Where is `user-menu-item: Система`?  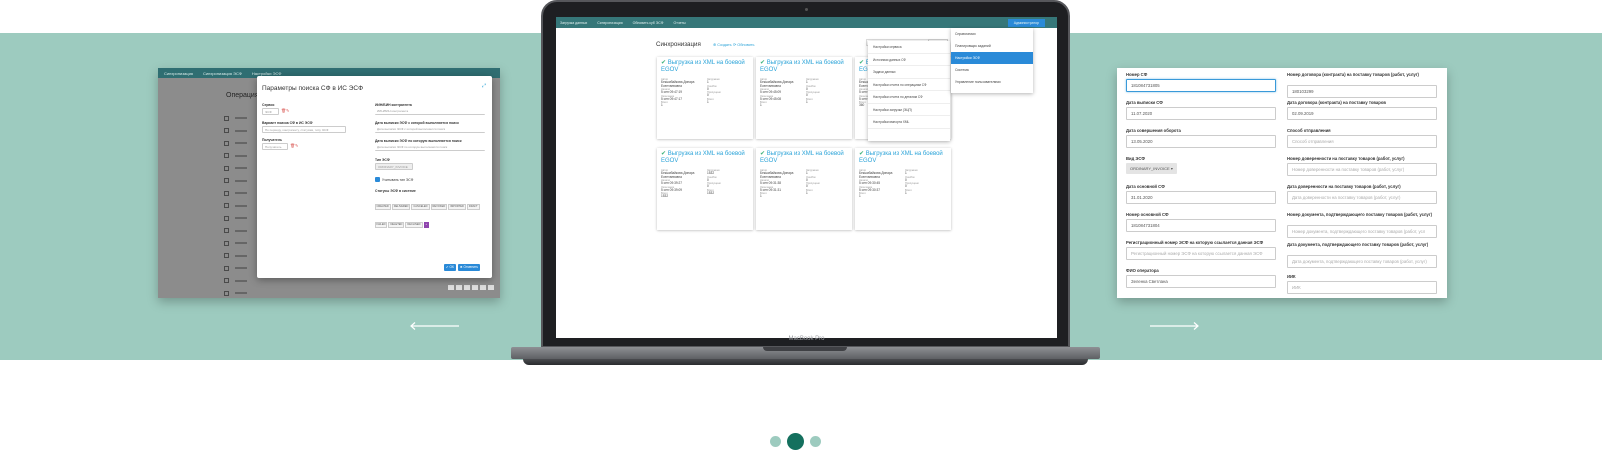
user-menu-item: Система is located at coordinates (992, 70).